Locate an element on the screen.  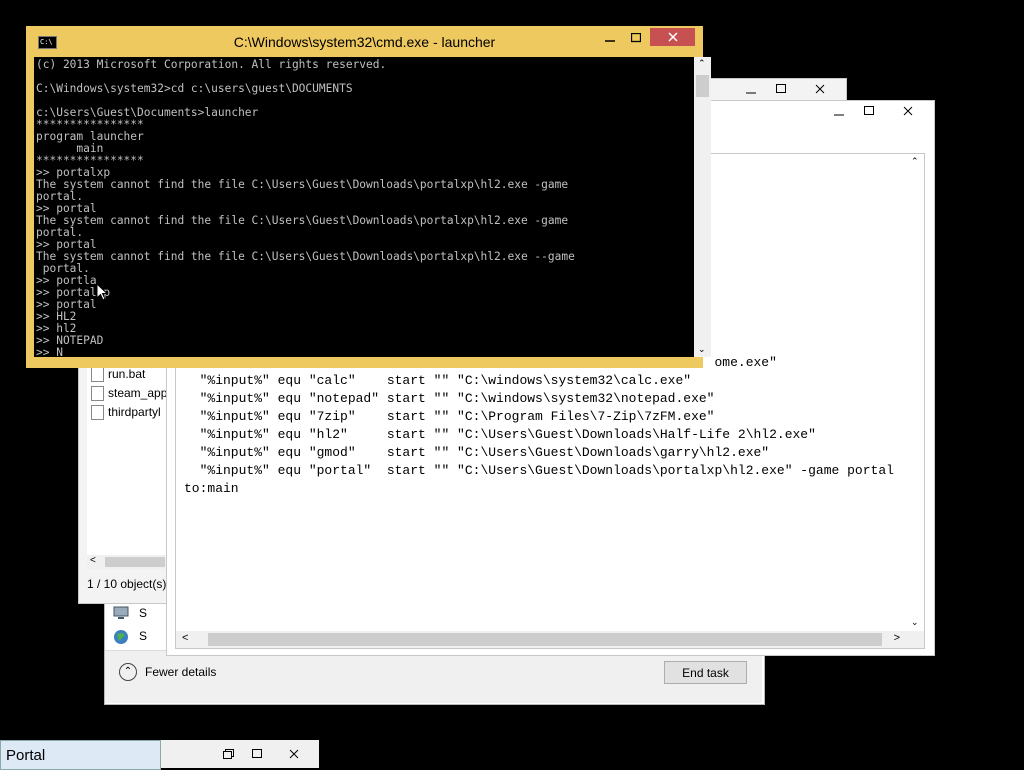
fewer-details-link: ⌃ Fewer details is located at coordinates (167, 672).